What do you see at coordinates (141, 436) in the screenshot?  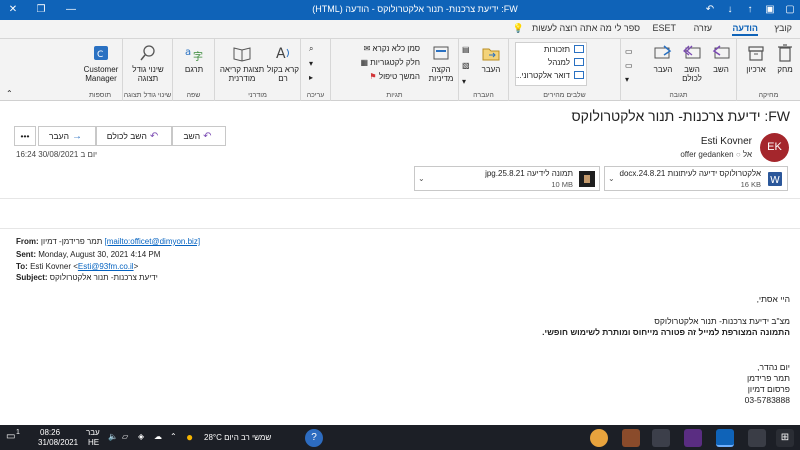 I see `dropbox-icon: ◈` at bounding box center [141, 436].